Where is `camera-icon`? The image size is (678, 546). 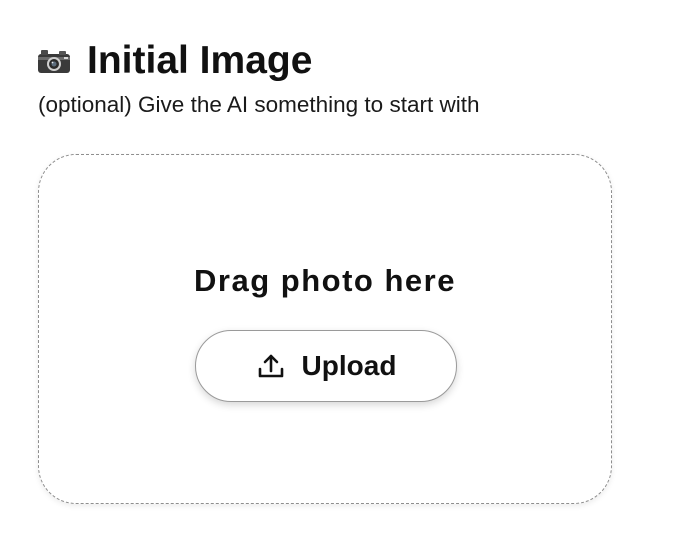
camera-icon is located at coordinates (54, 61).